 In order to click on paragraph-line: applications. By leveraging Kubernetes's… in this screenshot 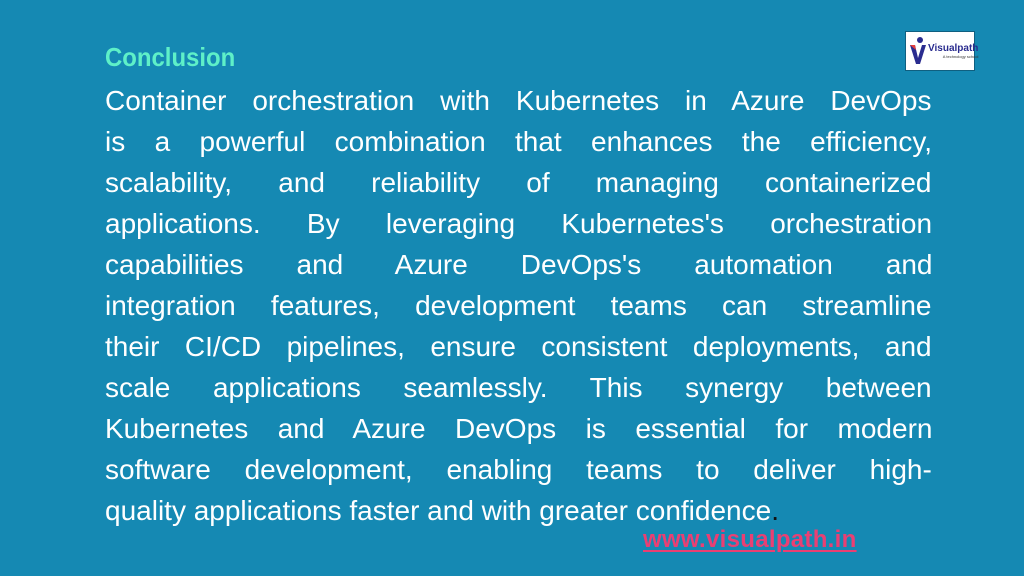, I will do `click(519, 223)`.